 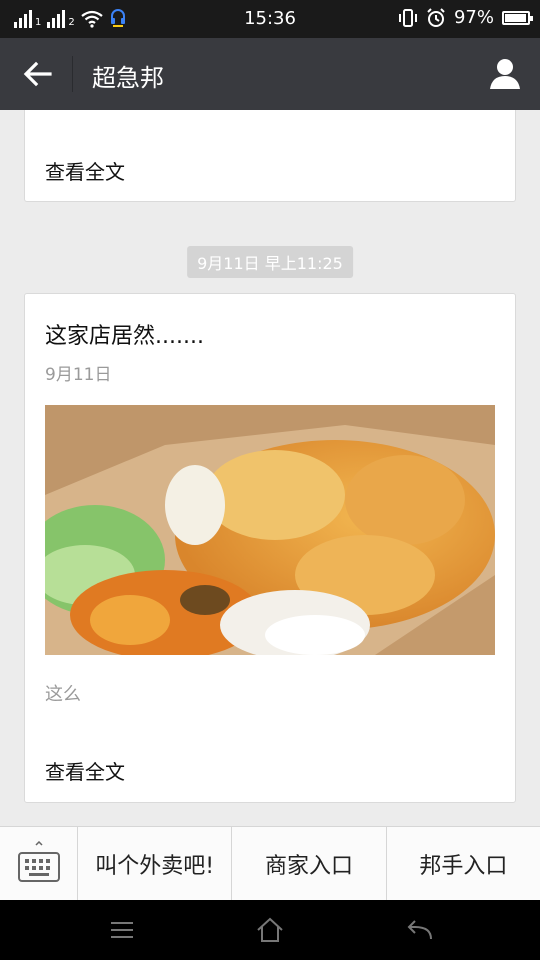 I want to click on system-nav-bar, so click(x=270, y=930).